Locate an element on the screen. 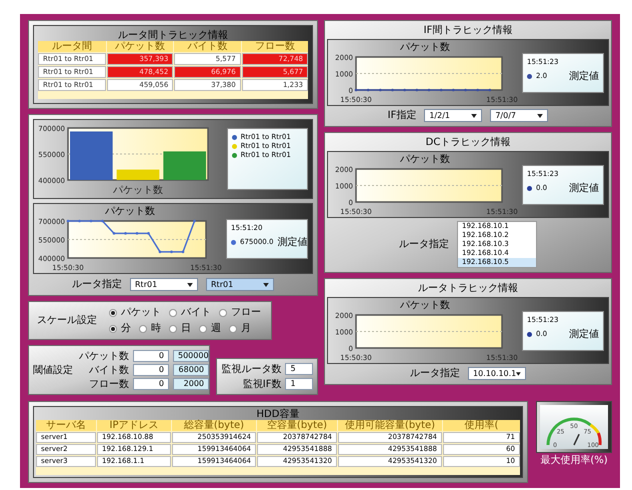  column-header: 総容量(byte) is located at coordinates (214, 425).